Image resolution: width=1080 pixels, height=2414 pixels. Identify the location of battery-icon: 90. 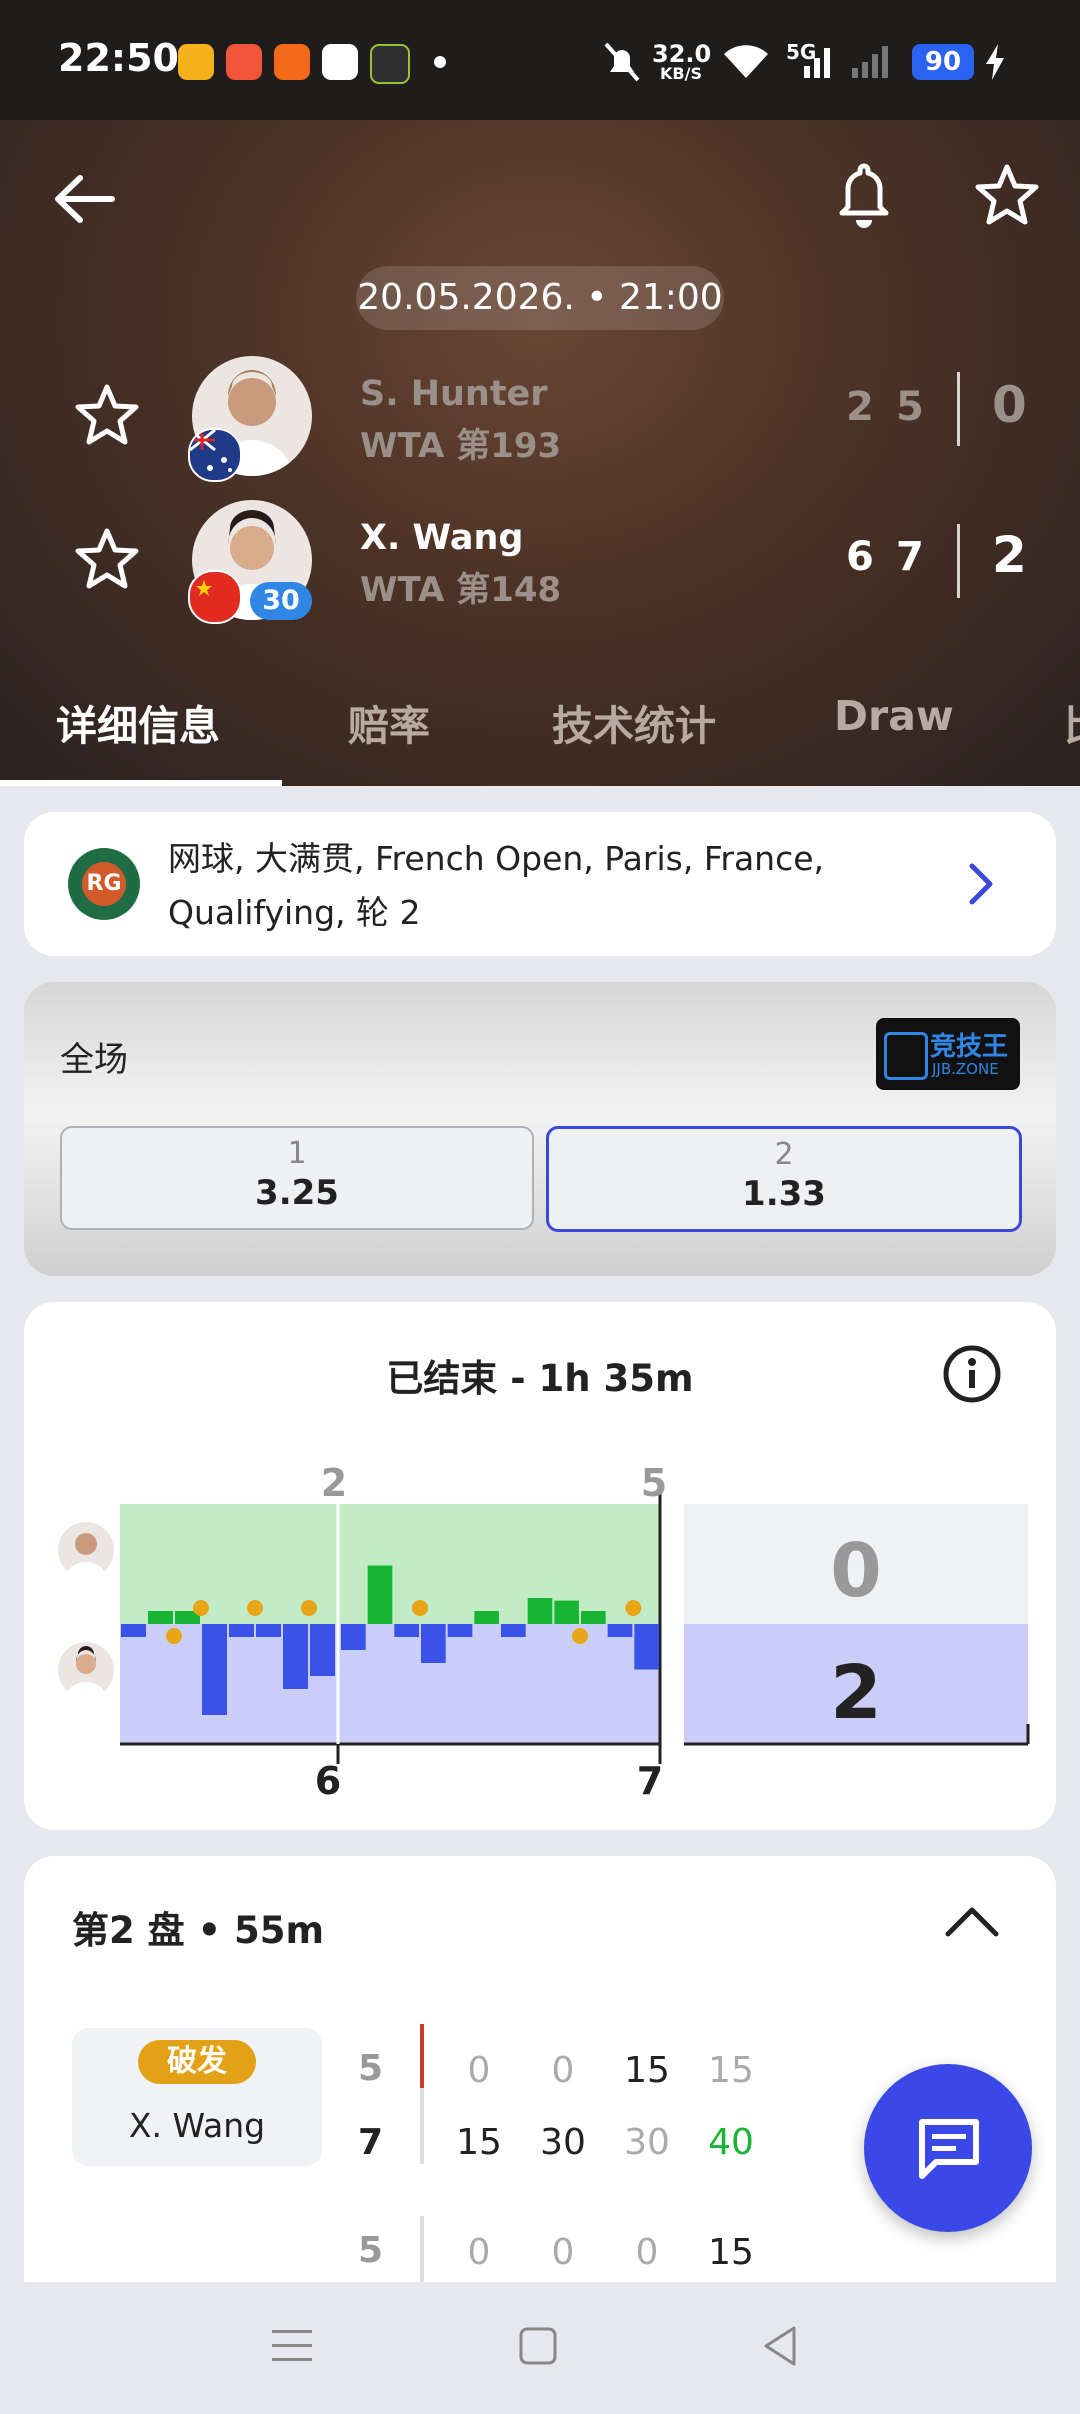
(943, 62).